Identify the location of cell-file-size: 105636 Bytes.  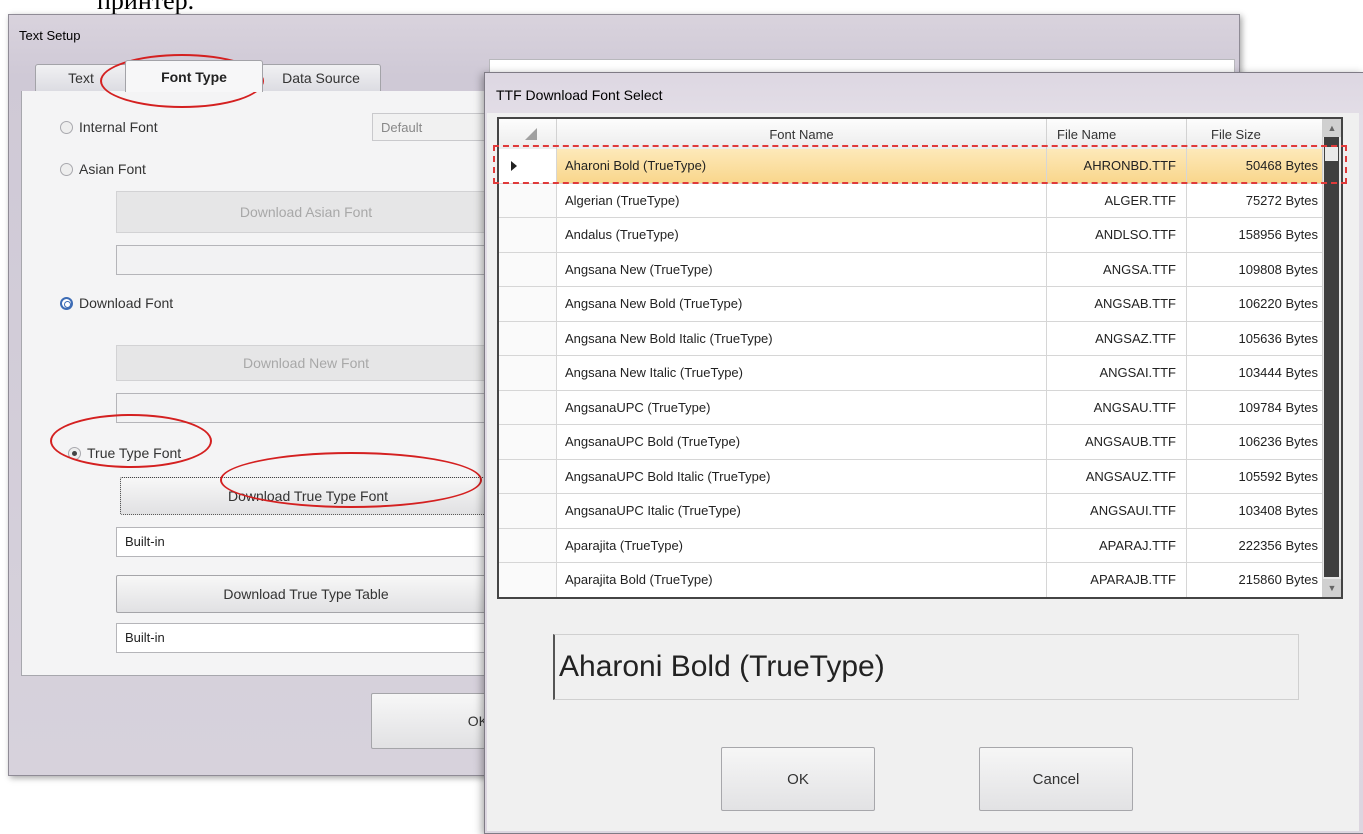
(1257, 338).